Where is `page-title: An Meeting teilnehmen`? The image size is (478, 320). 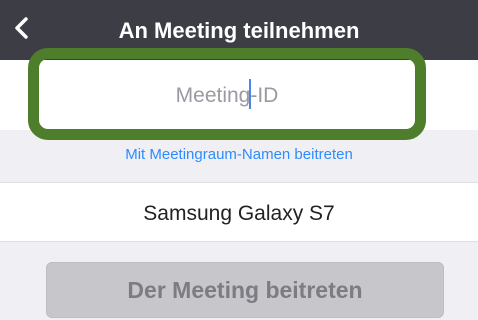
page-title: An Meeting teilnehmen is located at coordinates (239, 30).